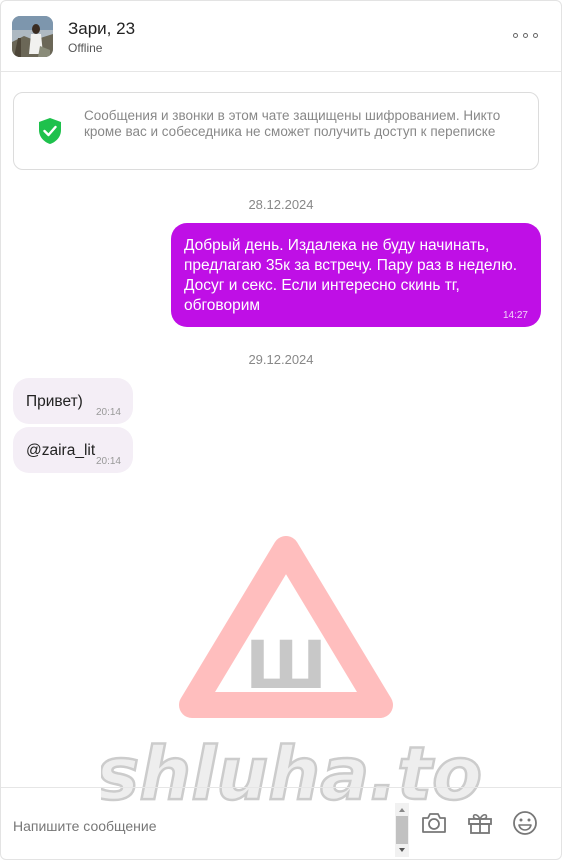 The image size is (568, 860). What do you see at coordinates (402, 830) in the screenshot?
I see `scrollbar` at bounding box center [402, 830].